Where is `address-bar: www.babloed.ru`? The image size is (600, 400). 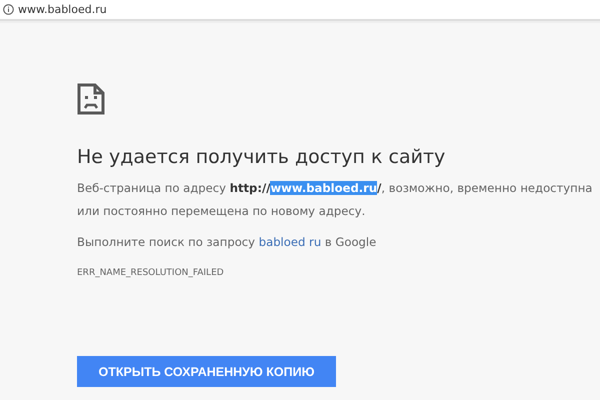
address-bar: www.babloed.ru is located at coordinates (300, 10).